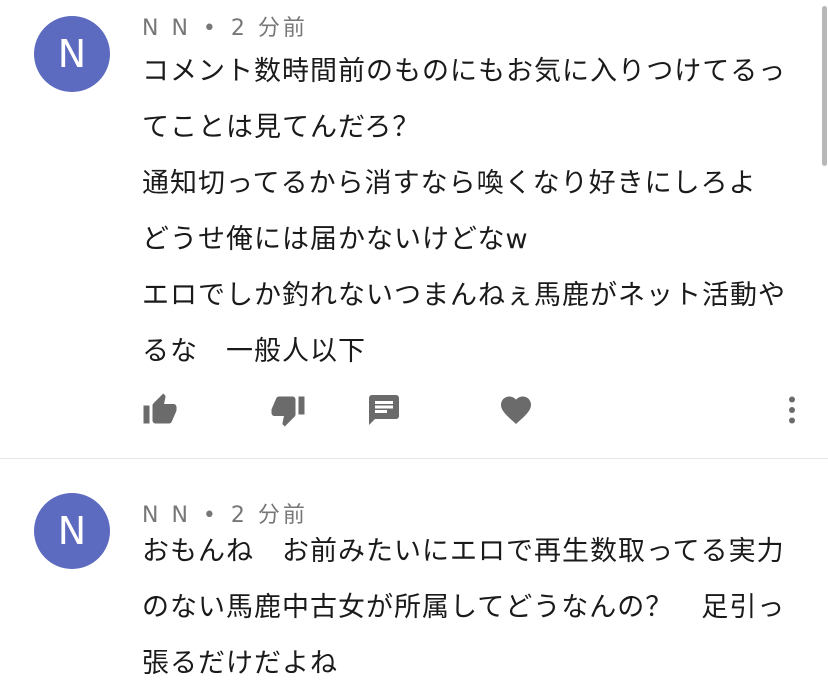 This screenshot has height=681, width=828. I want to click on more-options-button, so click(792, 410).